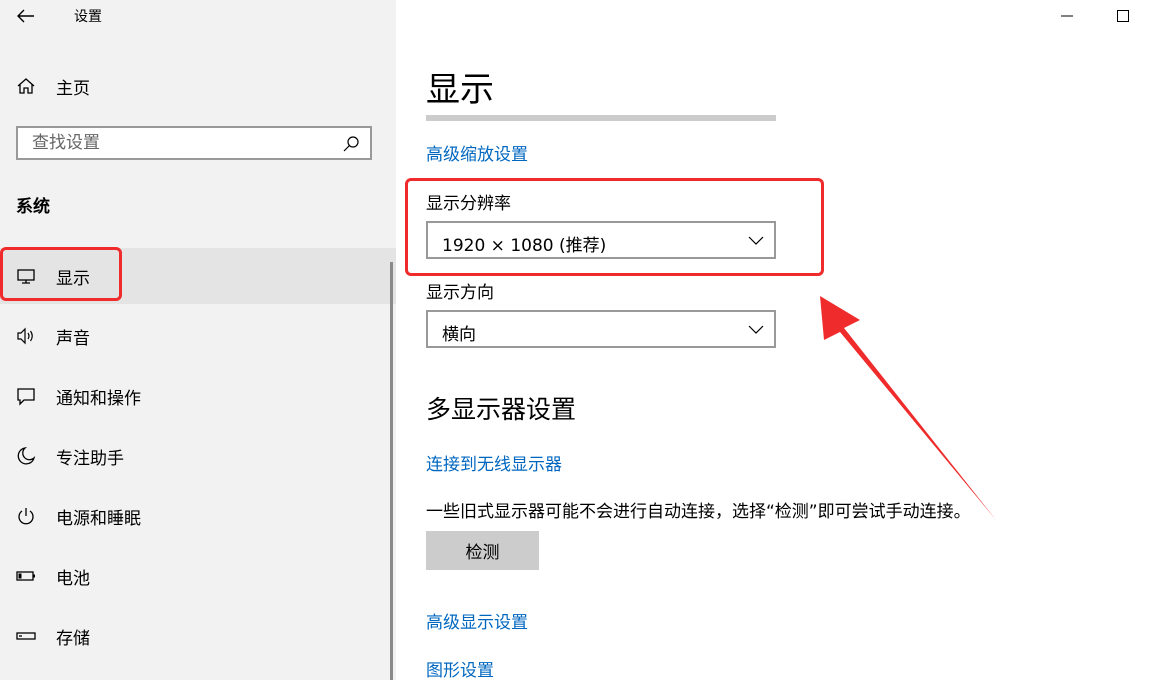 The image size is (1154, 681). Describe the element at coordinates (460, 668) in the screenshot. I see `graphics-settings-link: 图形设置` at that location.